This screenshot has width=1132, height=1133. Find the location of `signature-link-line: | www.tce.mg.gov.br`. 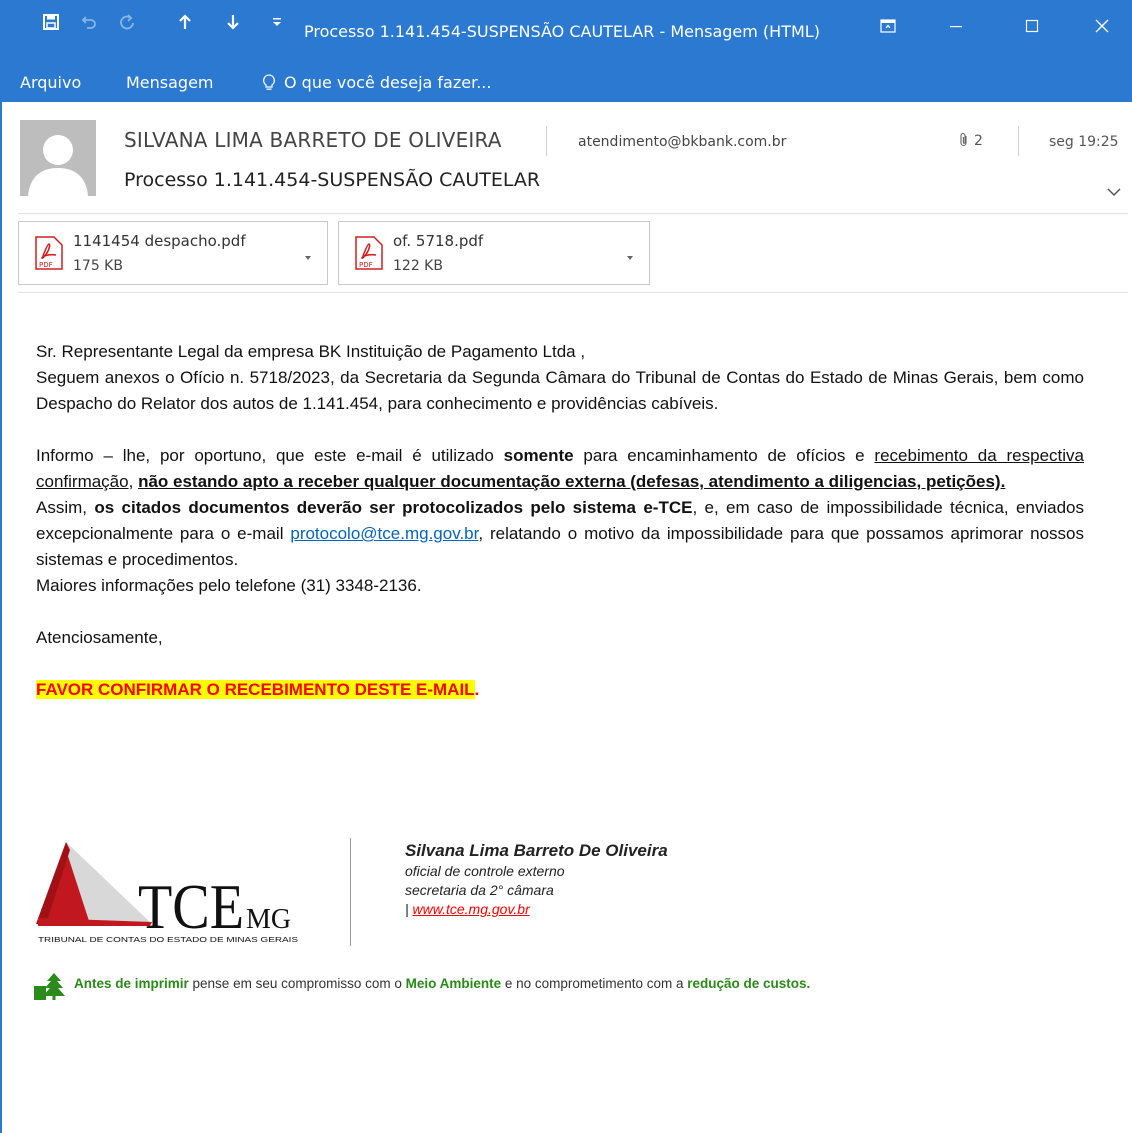

signature-link-line: | www.tce.mg.gov.br is located at coordinates (467, 909).